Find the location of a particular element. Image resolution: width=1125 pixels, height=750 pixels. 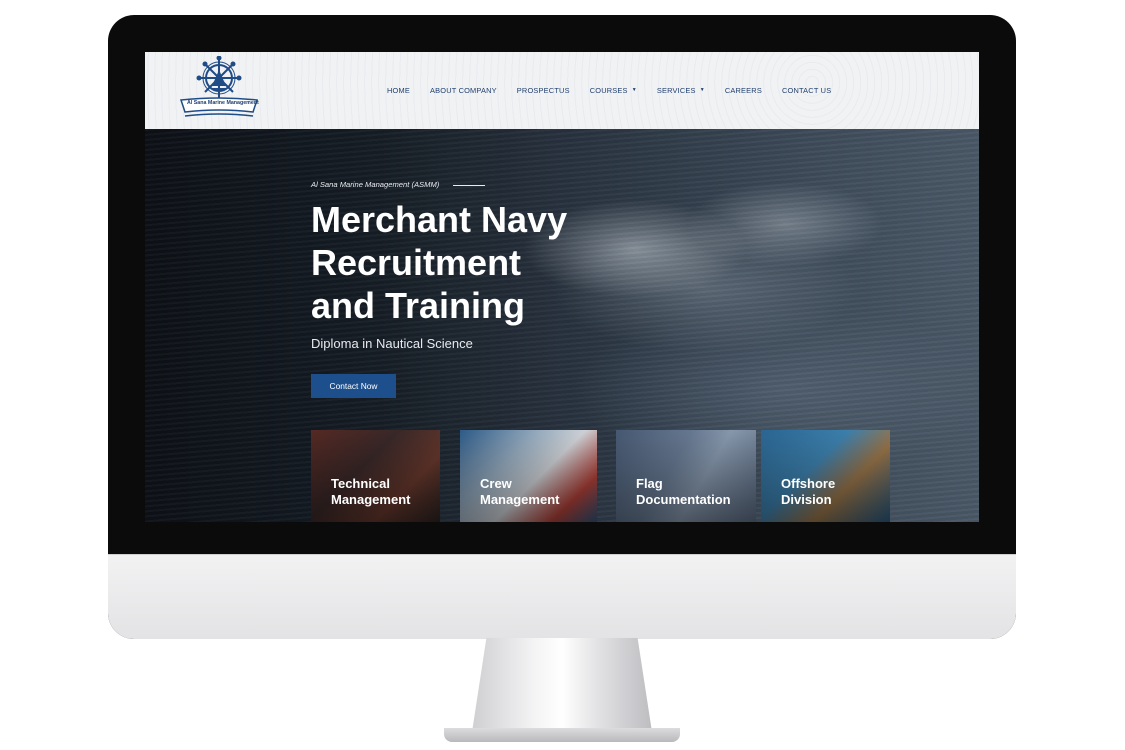

hero-eyebrow: Al Sana Marine Management (ASMM) is located at coordinates (375, 184).